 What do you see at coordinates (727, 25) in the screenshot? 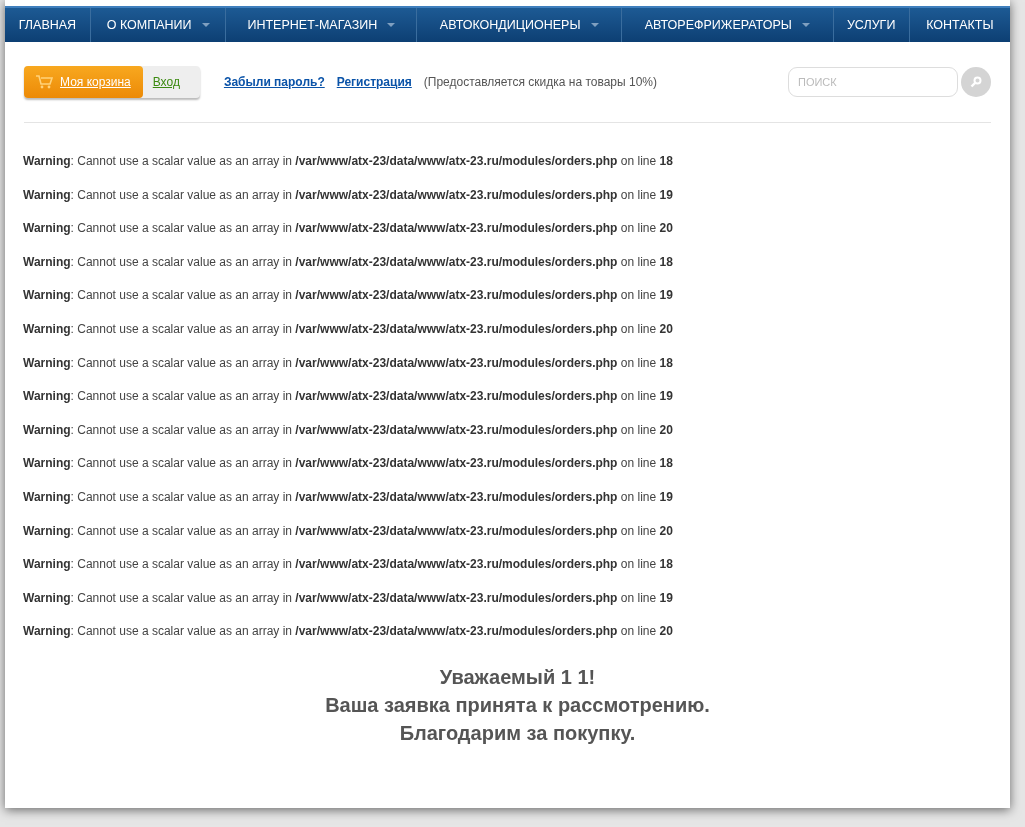
I see `nav-menu-item: АВТОРЕФРИЖЕРАТОРЫ` at bounding box center [727, 25].